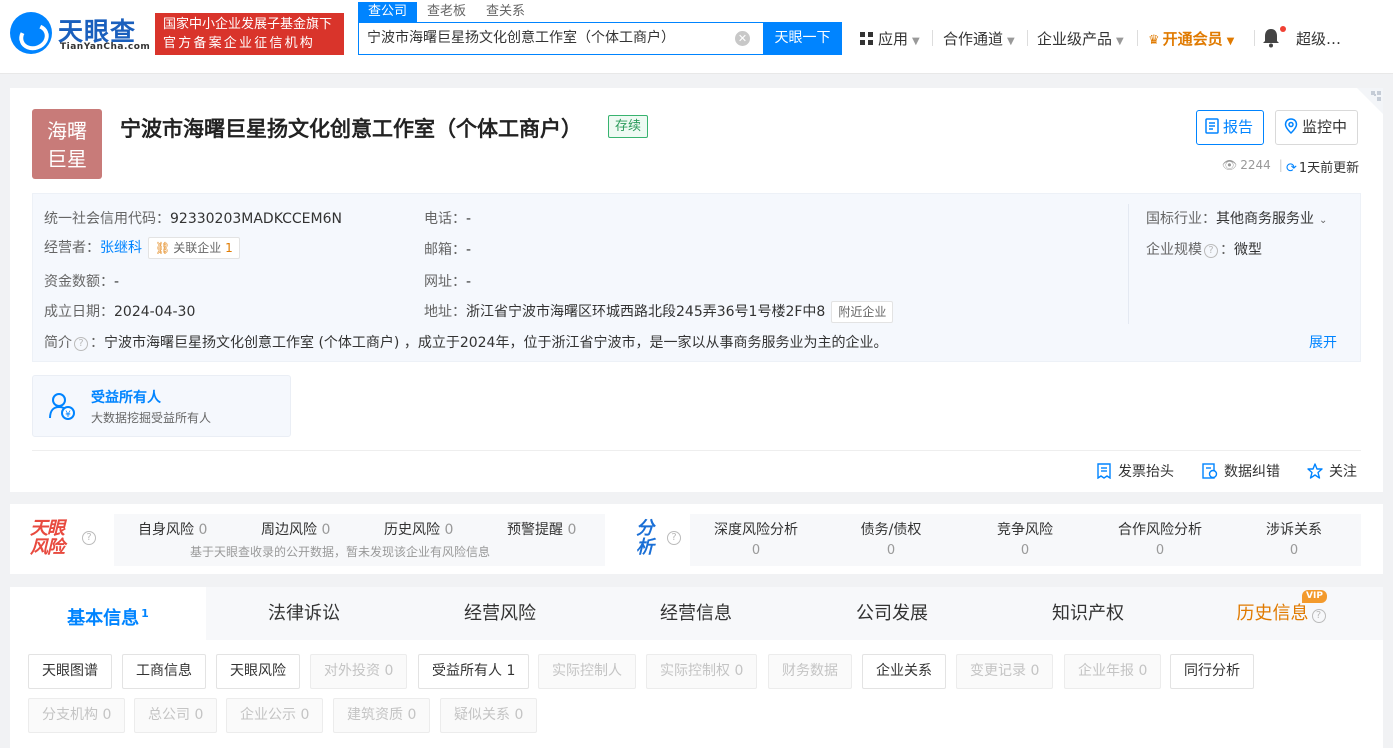 The height and width of the screenshot is (748, 1393). What do you see at coordinates (256, 219) in the screenshot?
I see `credit-code-value: 92330203MADKCCEM6N` at bounding box center [256, 219].